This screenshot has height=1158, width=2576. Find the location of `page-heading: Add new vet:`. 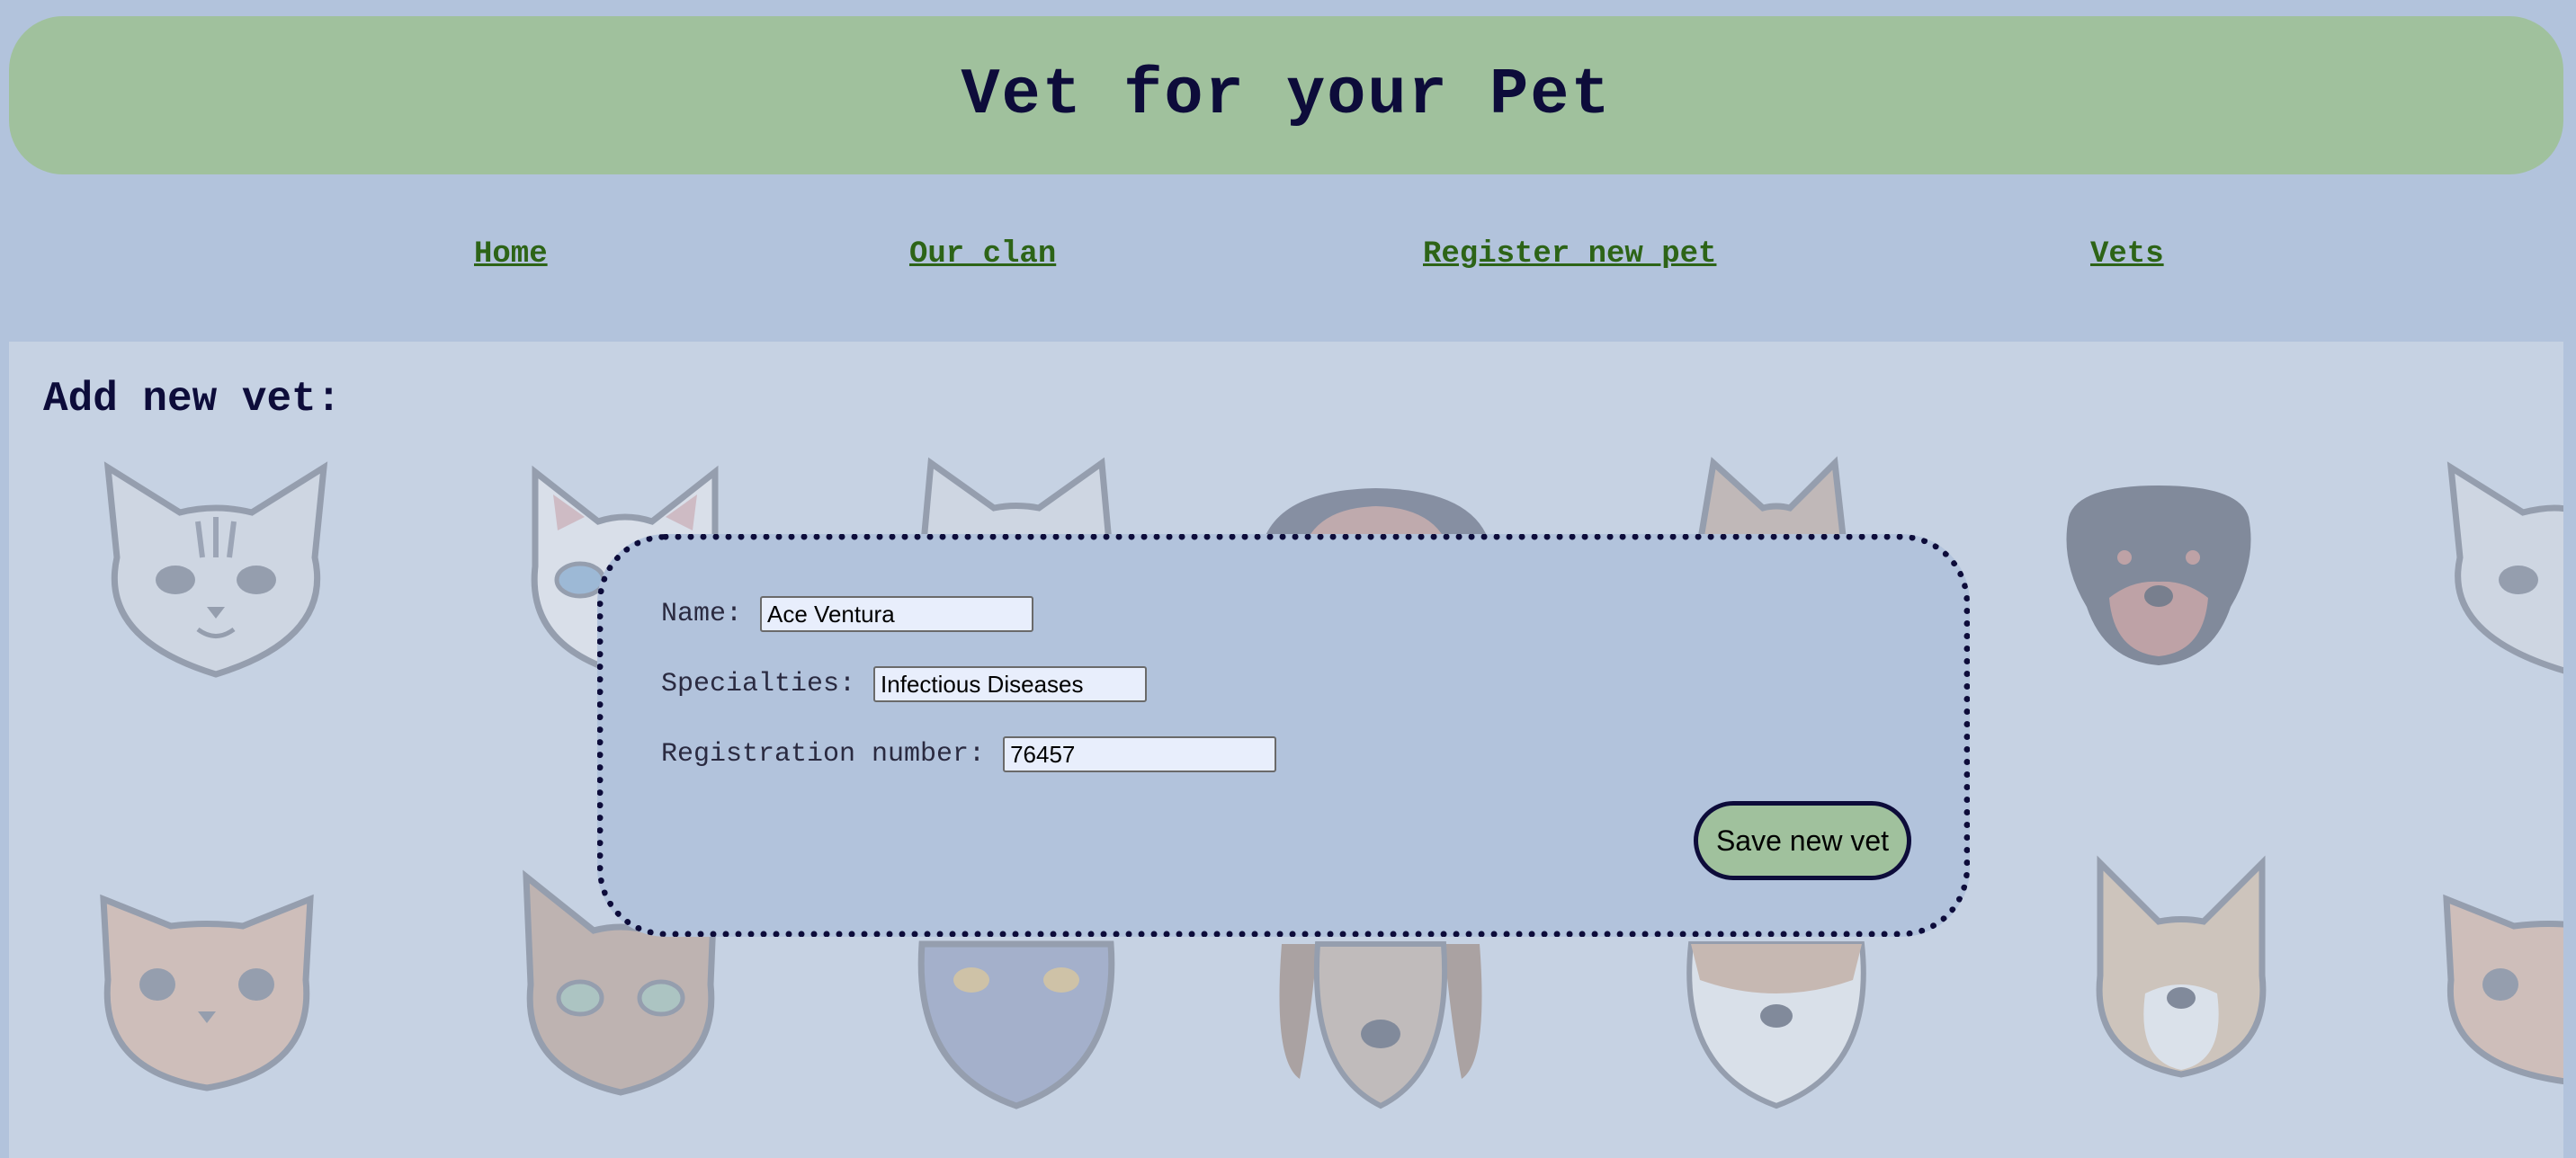

page-heading: Add new vet: is located at coordinates (192, 399).